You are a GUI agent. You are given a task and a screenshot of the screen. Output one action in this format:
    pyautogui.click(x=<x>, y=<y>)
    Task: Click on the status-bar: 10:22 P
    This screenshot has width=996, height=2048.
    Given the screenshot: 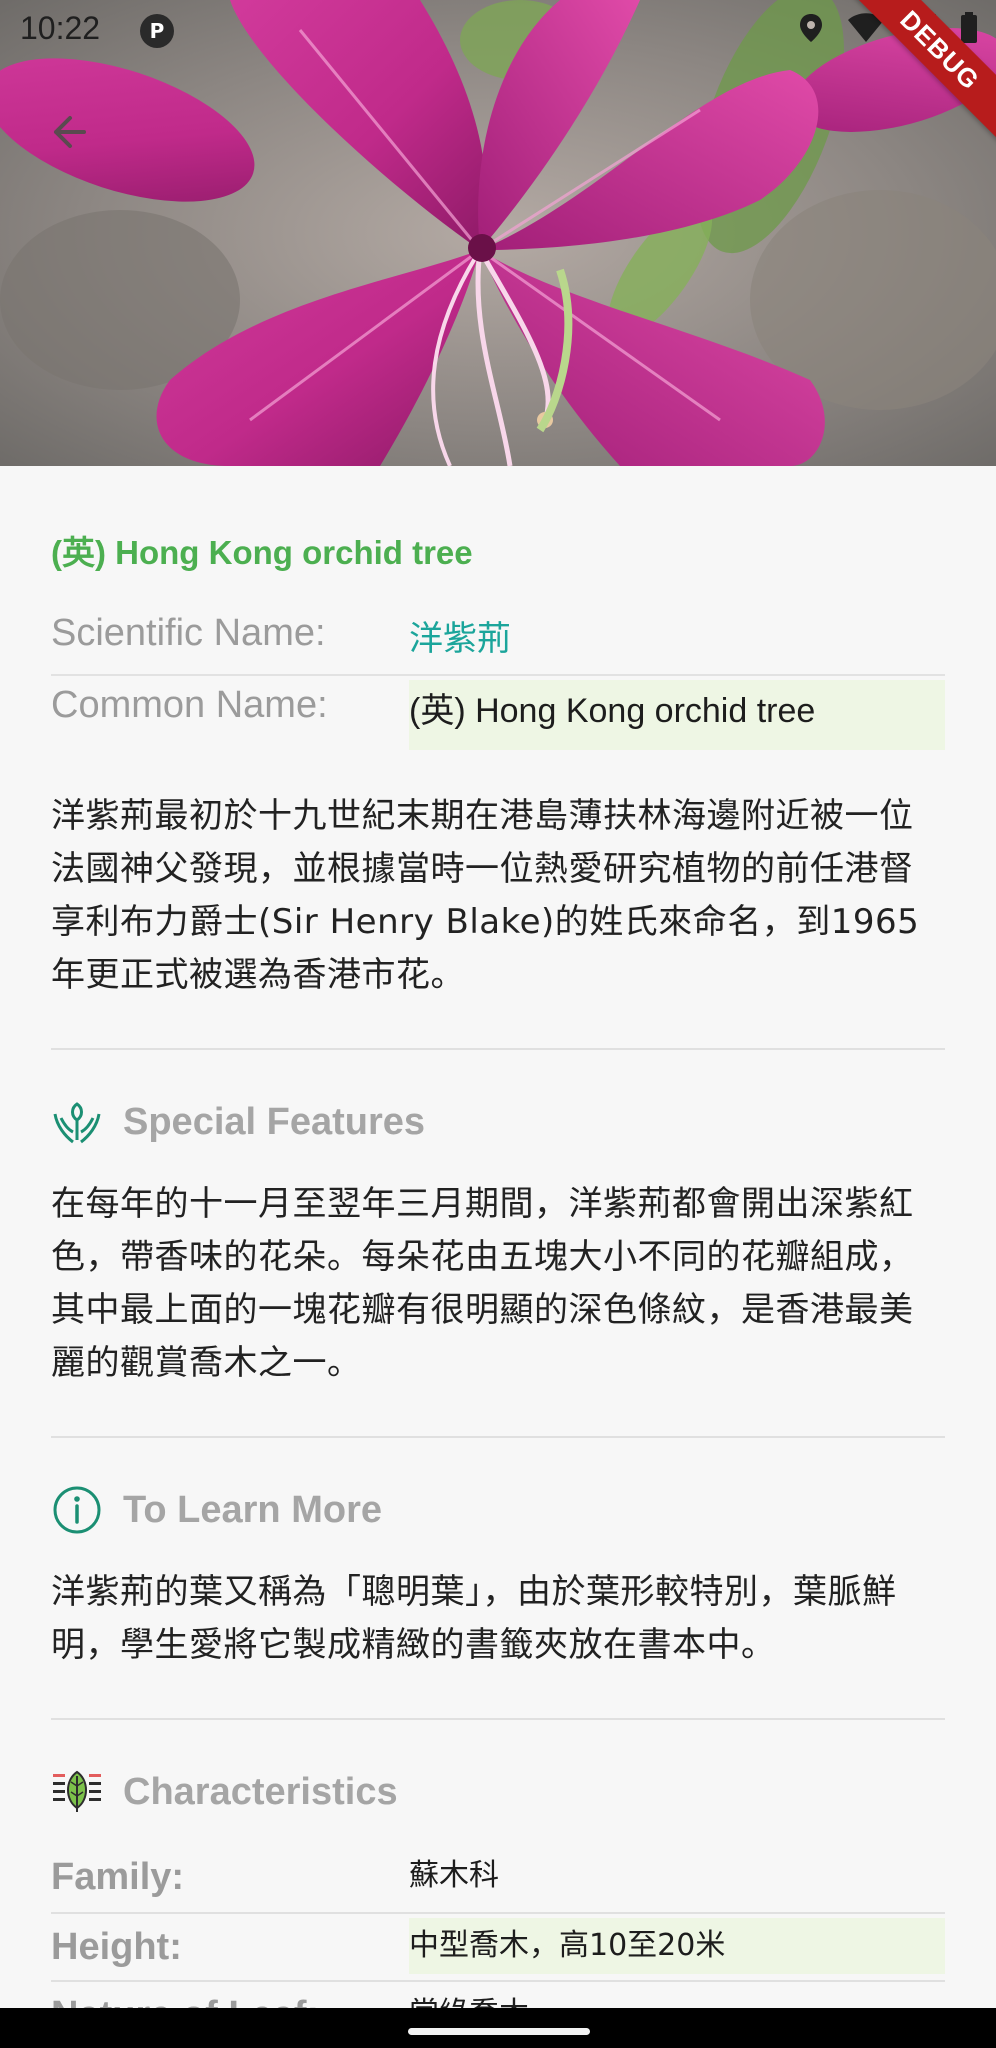 What is the action you would take?
    pyautogui.click(x=498, y=30)
    